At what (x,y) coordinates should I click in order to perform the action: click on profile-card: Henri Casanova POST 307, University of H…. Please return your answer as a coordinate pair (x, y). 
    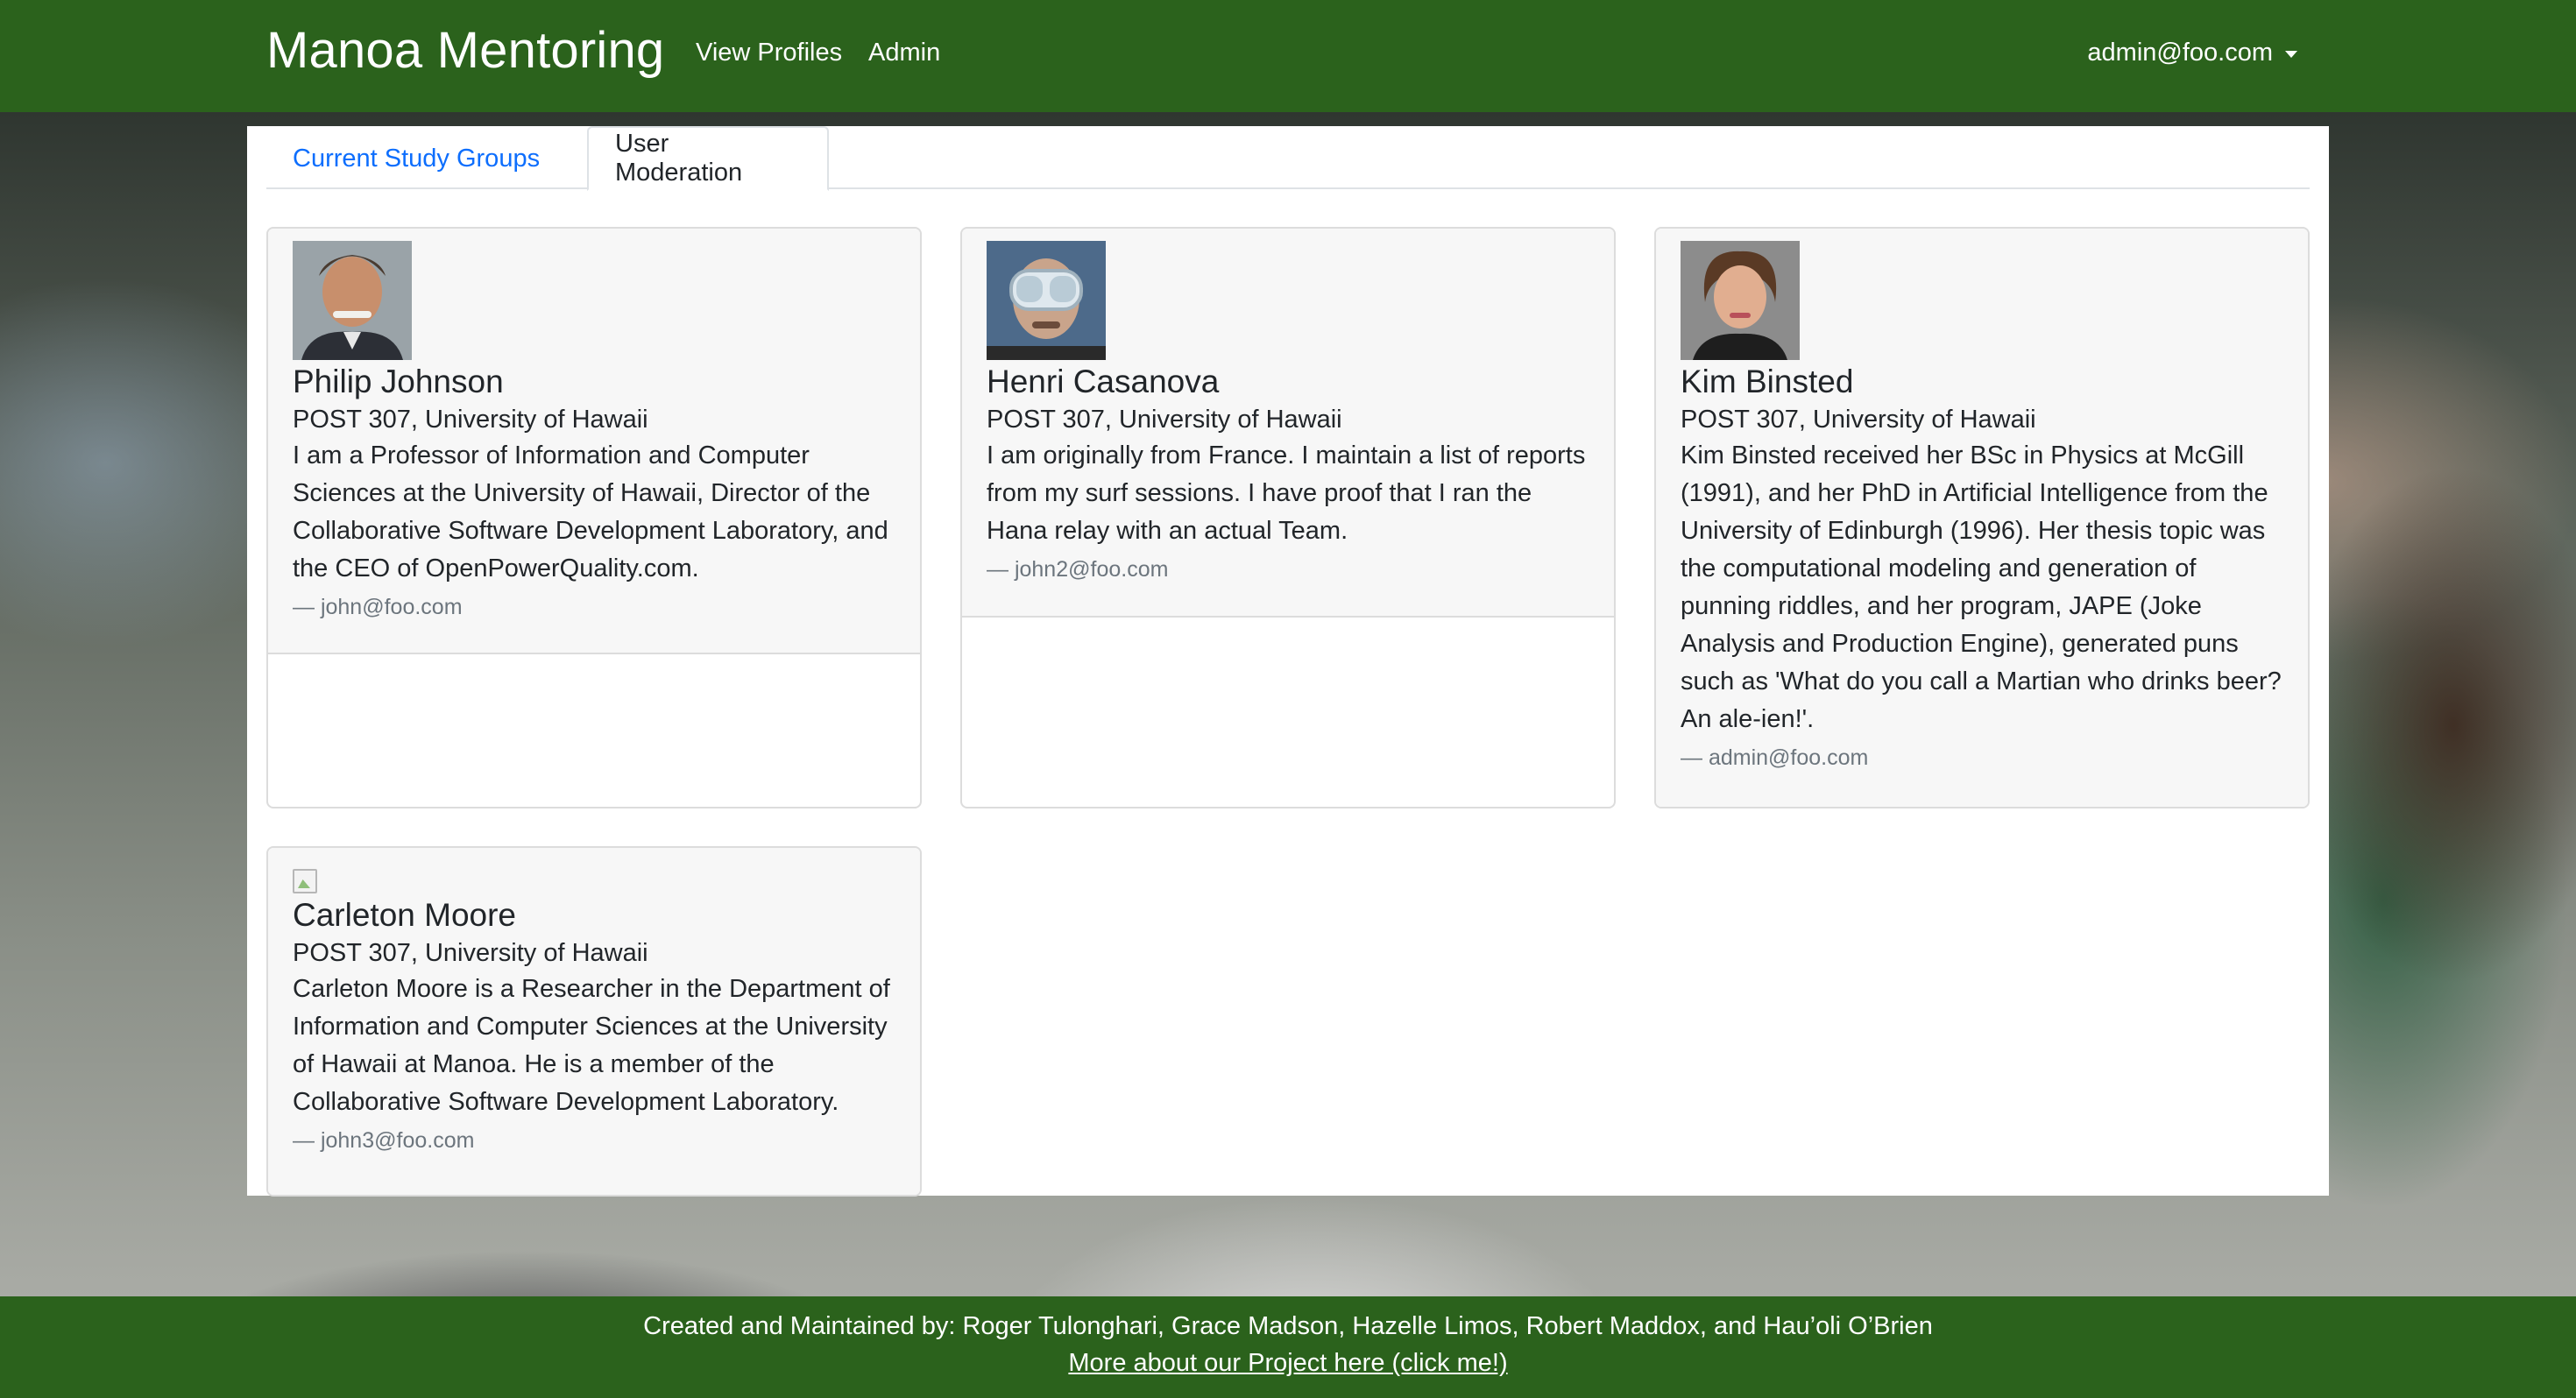
    Looking at the image, I should click on (1288, 517).